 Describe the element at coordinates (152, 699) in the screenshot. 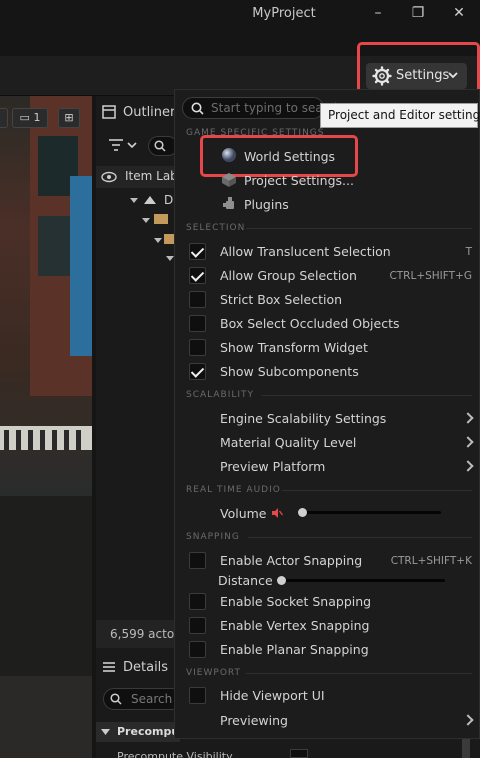

I see `details-search-placeholder: Search` at that location.